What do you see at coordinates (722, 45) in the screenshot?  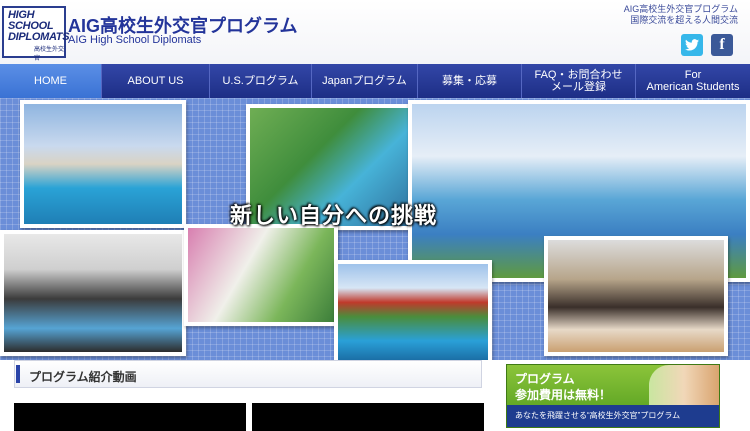 I see `facebook-icon: f` at bounding box center [722, 45].